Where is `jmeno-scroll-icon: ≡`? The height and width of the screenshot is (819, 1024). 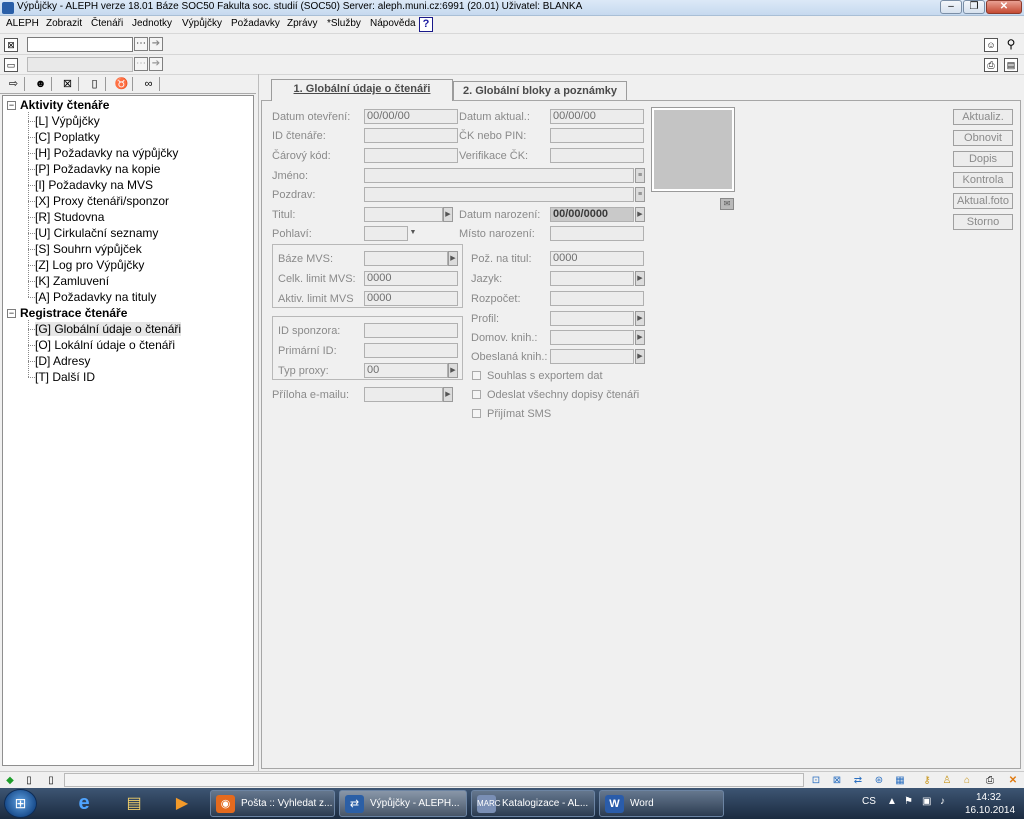 jmeno-scroll-icon: ≡ is located at coordinates (640, 175).